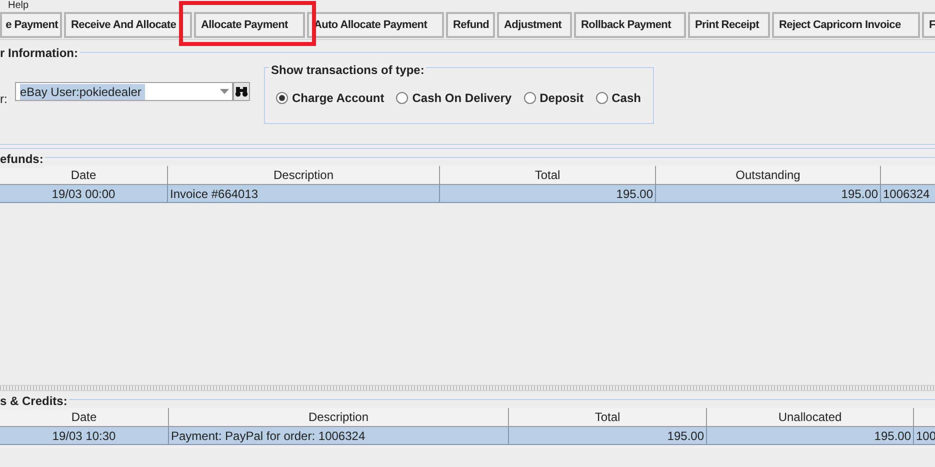 The image size is (935, 467). I want to click on table-cell: Invoice #664013, so click(304, 193).